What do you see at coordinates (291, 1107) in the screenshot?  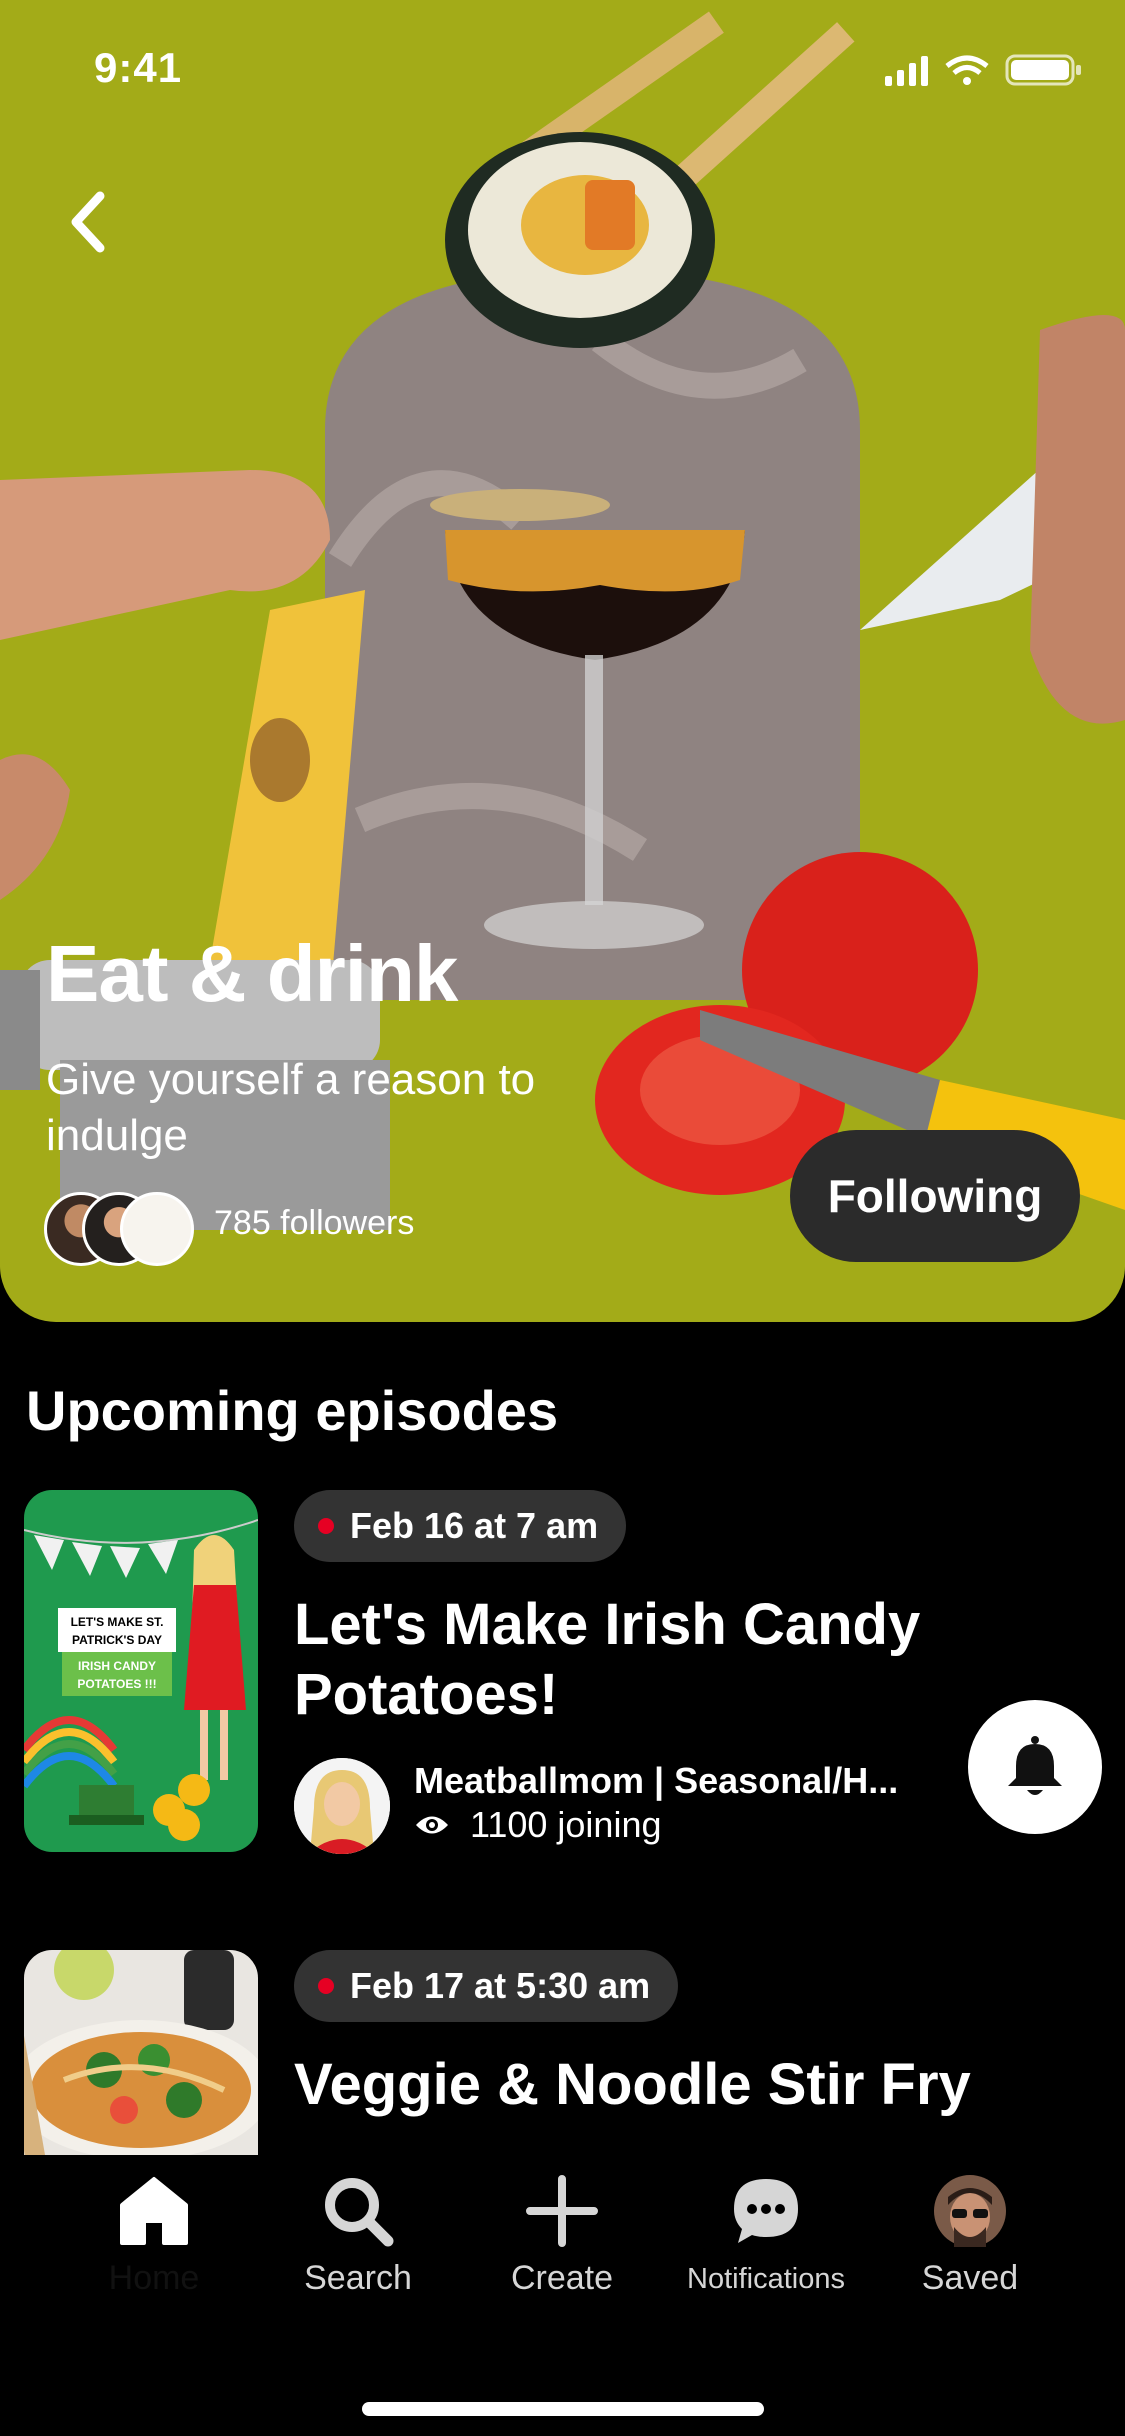 I see `hero-subtitle: Give yourself a reason to indulge` at bounding box center [291, 1107].